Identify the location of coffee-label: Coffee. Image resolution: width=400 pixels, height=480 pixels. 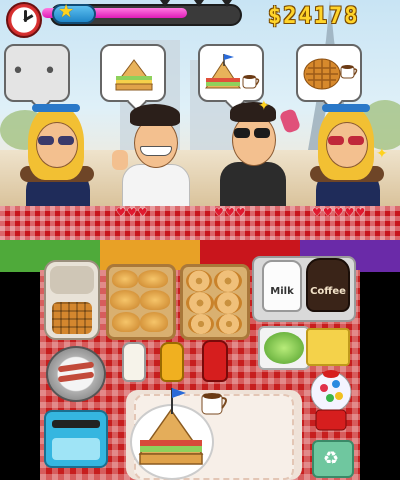
(328, 291).